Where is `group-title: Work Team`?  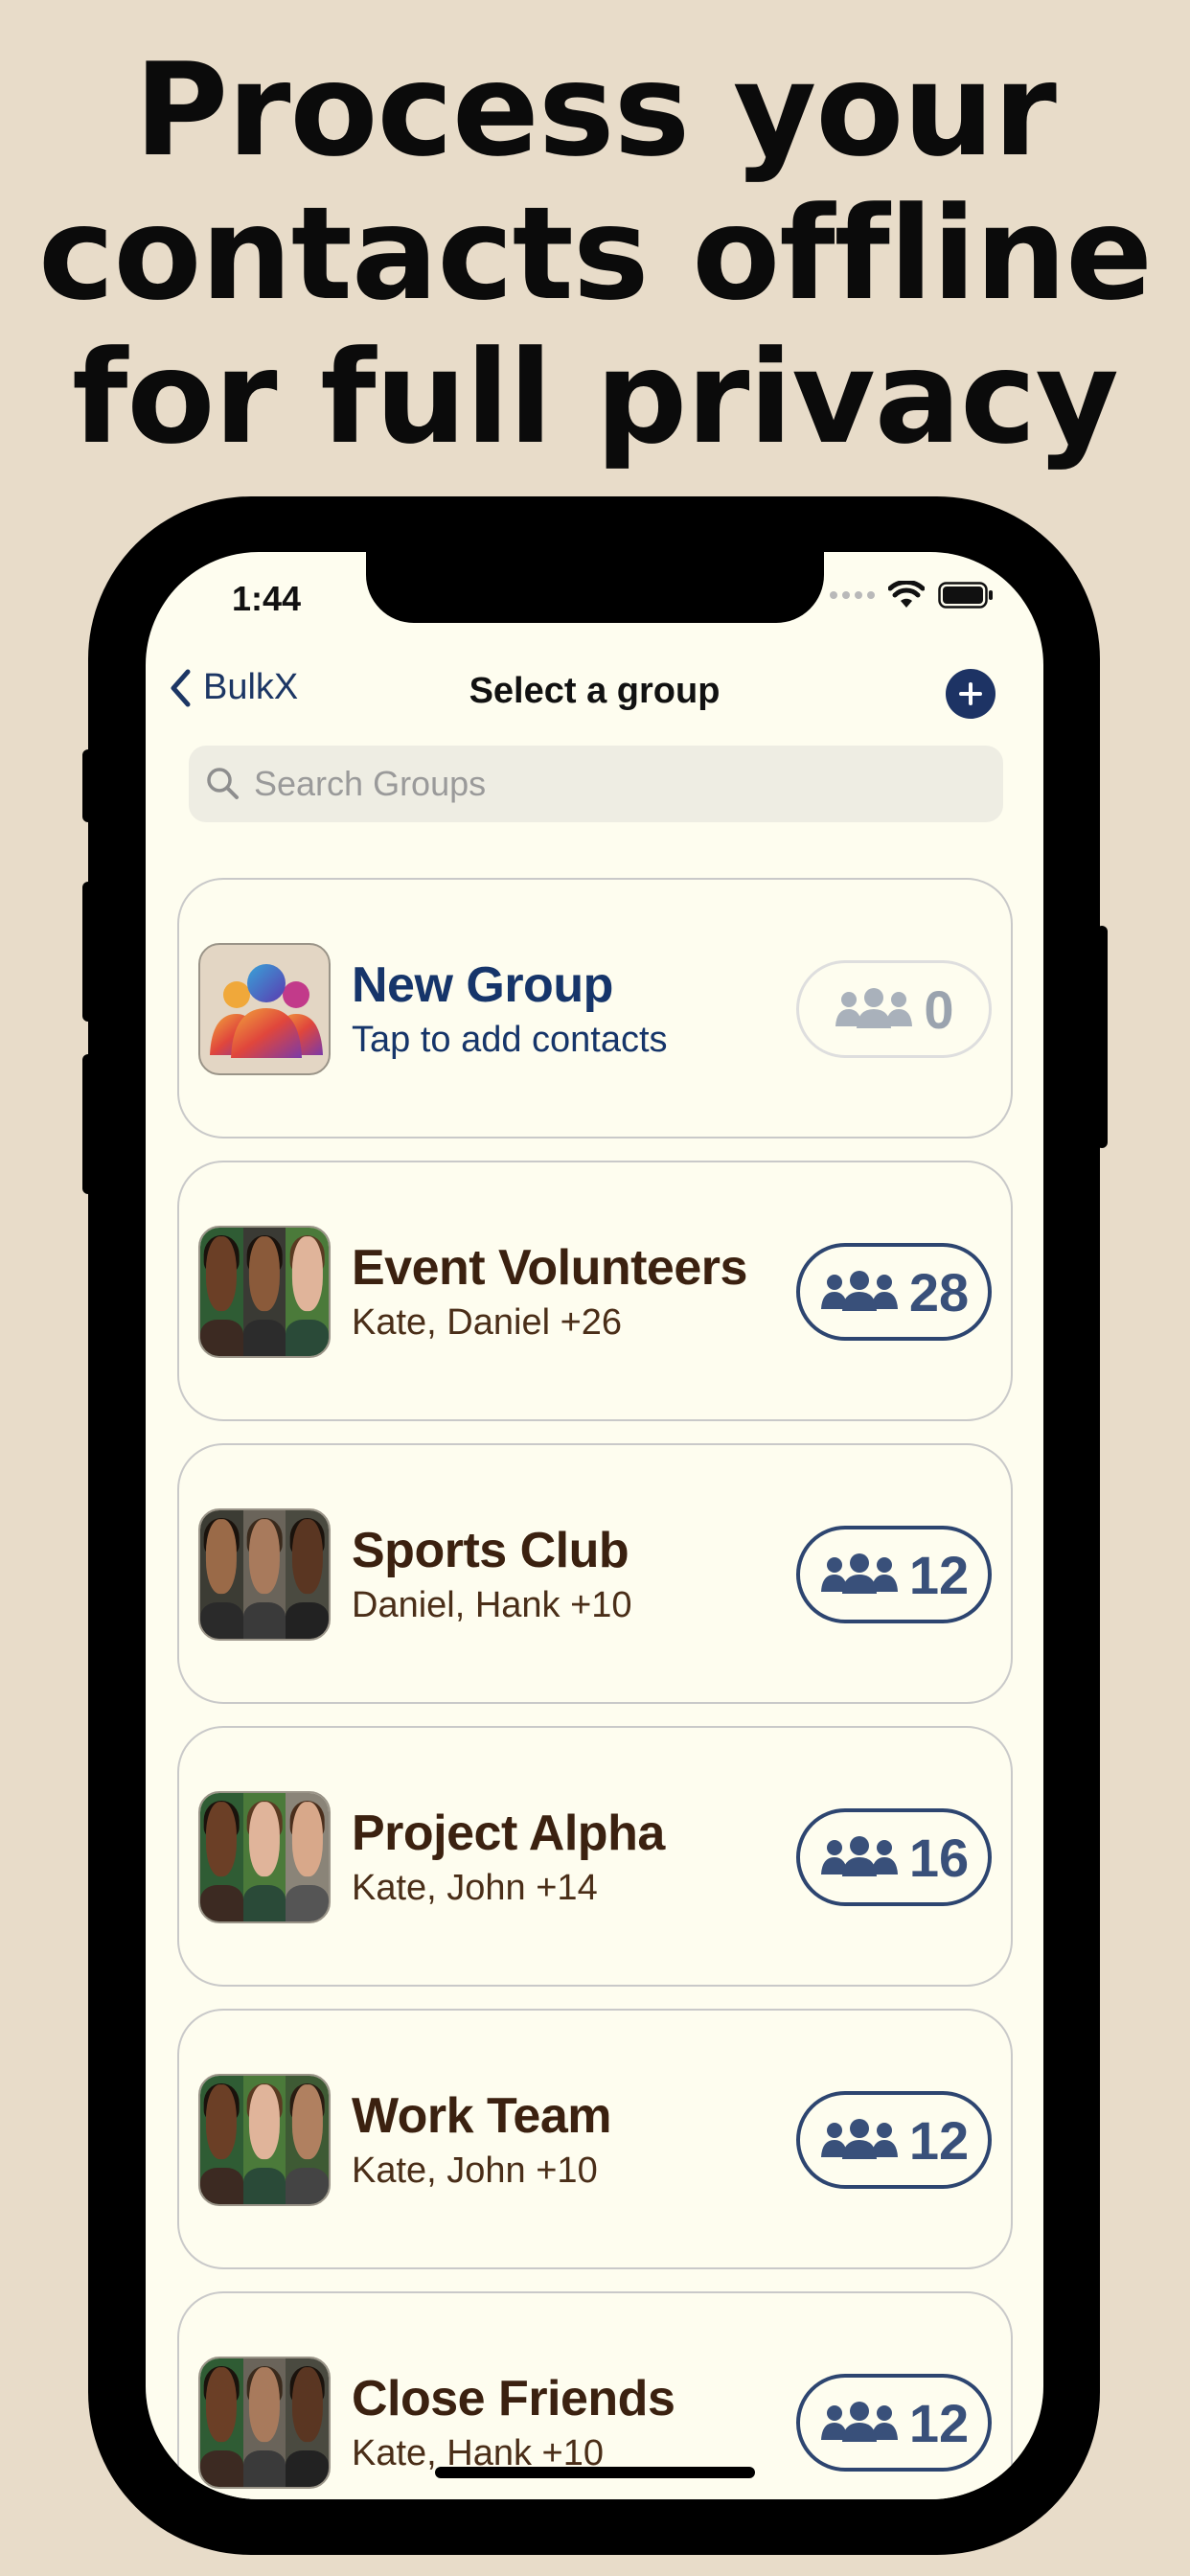 group-title: Work Team is located at coordinates (482, 2116).